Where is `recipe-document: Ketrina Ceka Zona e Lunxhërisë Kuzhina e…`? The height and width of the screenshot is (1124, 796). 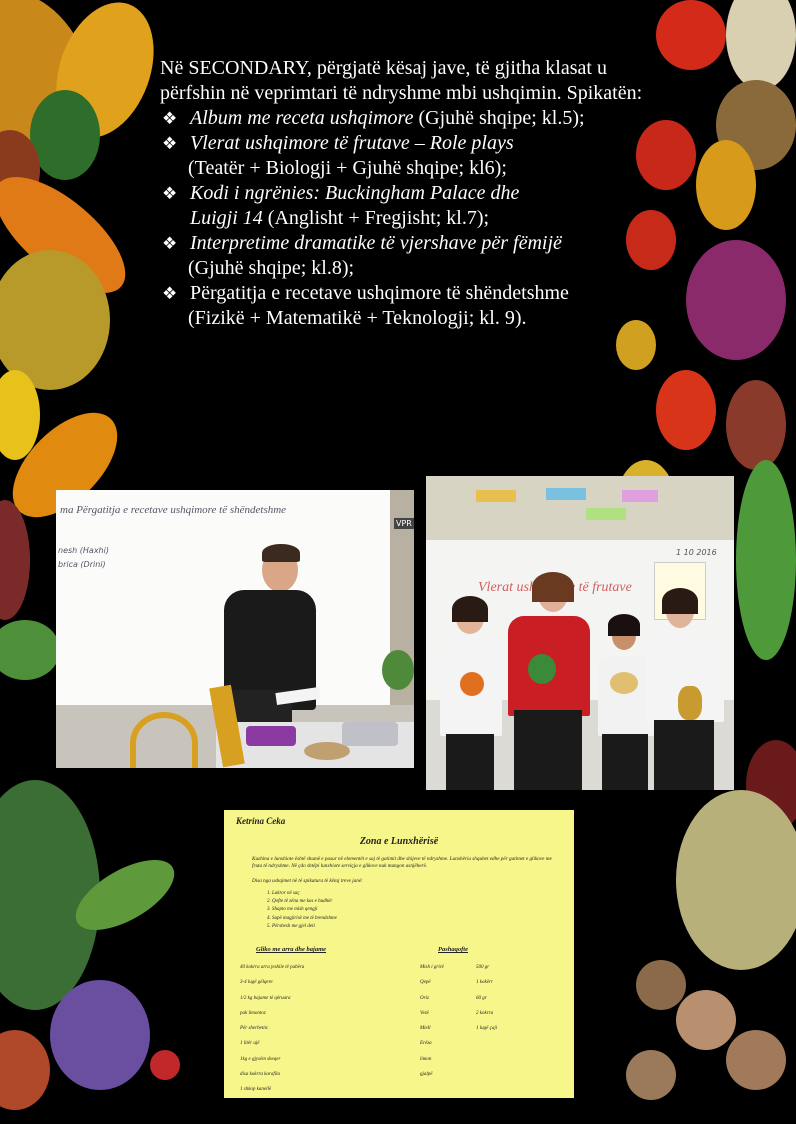
recipe-document: Ketrina Ceka Zona e Lunxhërisë Kuzhina e… is located at coordinates (399, 954).